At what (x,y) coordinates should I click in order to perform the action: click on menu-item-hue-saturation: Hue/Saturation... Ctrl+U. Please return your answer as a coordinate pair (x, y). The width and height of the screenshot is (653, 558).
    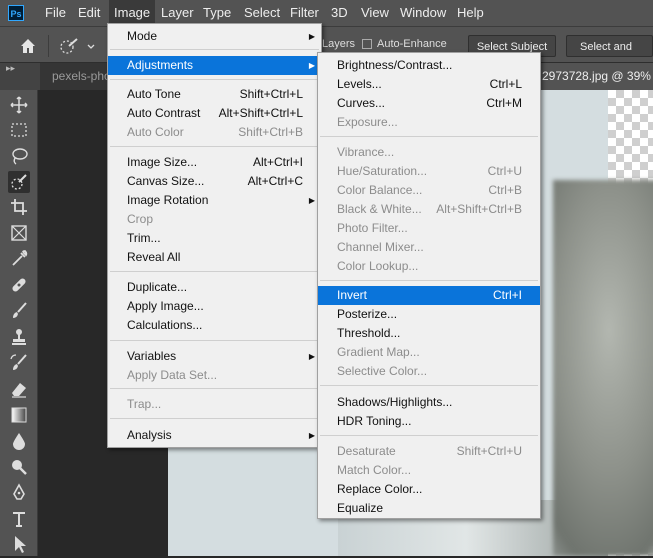
    Looking at the image, I should click on (429, 171).